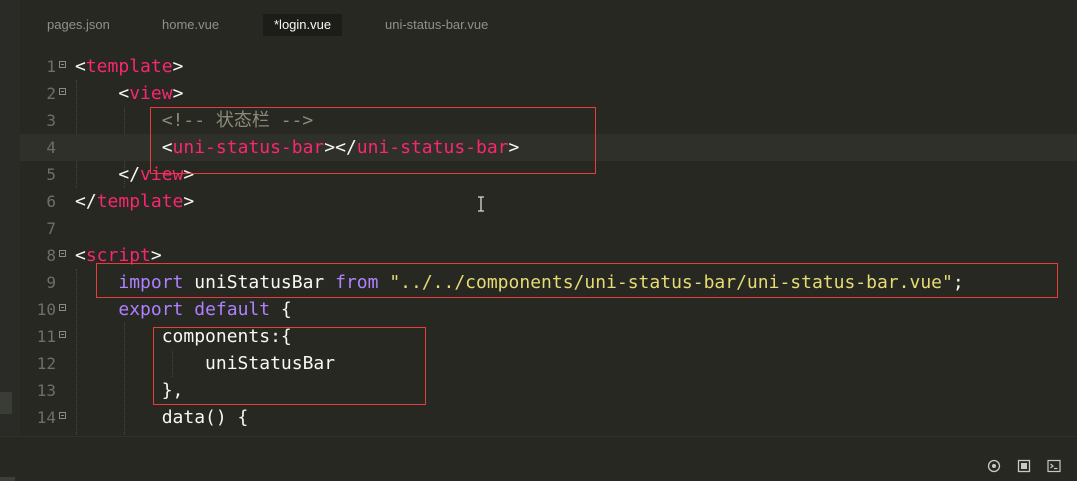 The height and width of the screenshot is (481, 1077). Describe the element at coordinates (1024, 466) in the screenshot. I see `stop-icon` at that location.